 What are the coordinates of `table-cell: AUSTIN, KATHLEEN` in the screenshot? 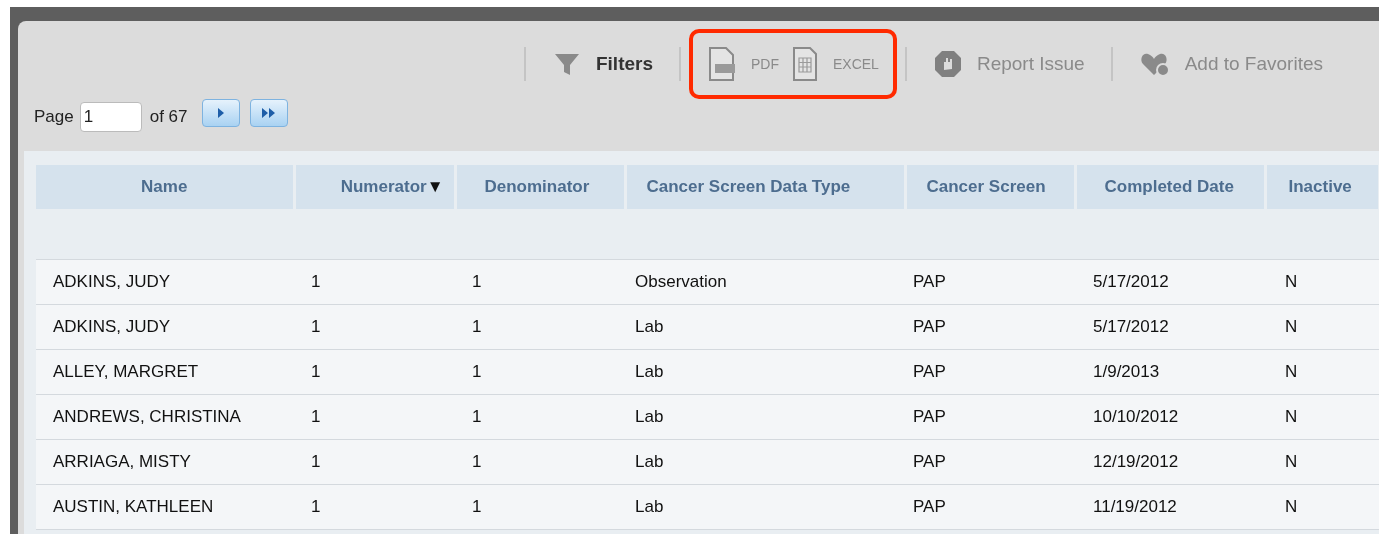 It's located at (165, 506).